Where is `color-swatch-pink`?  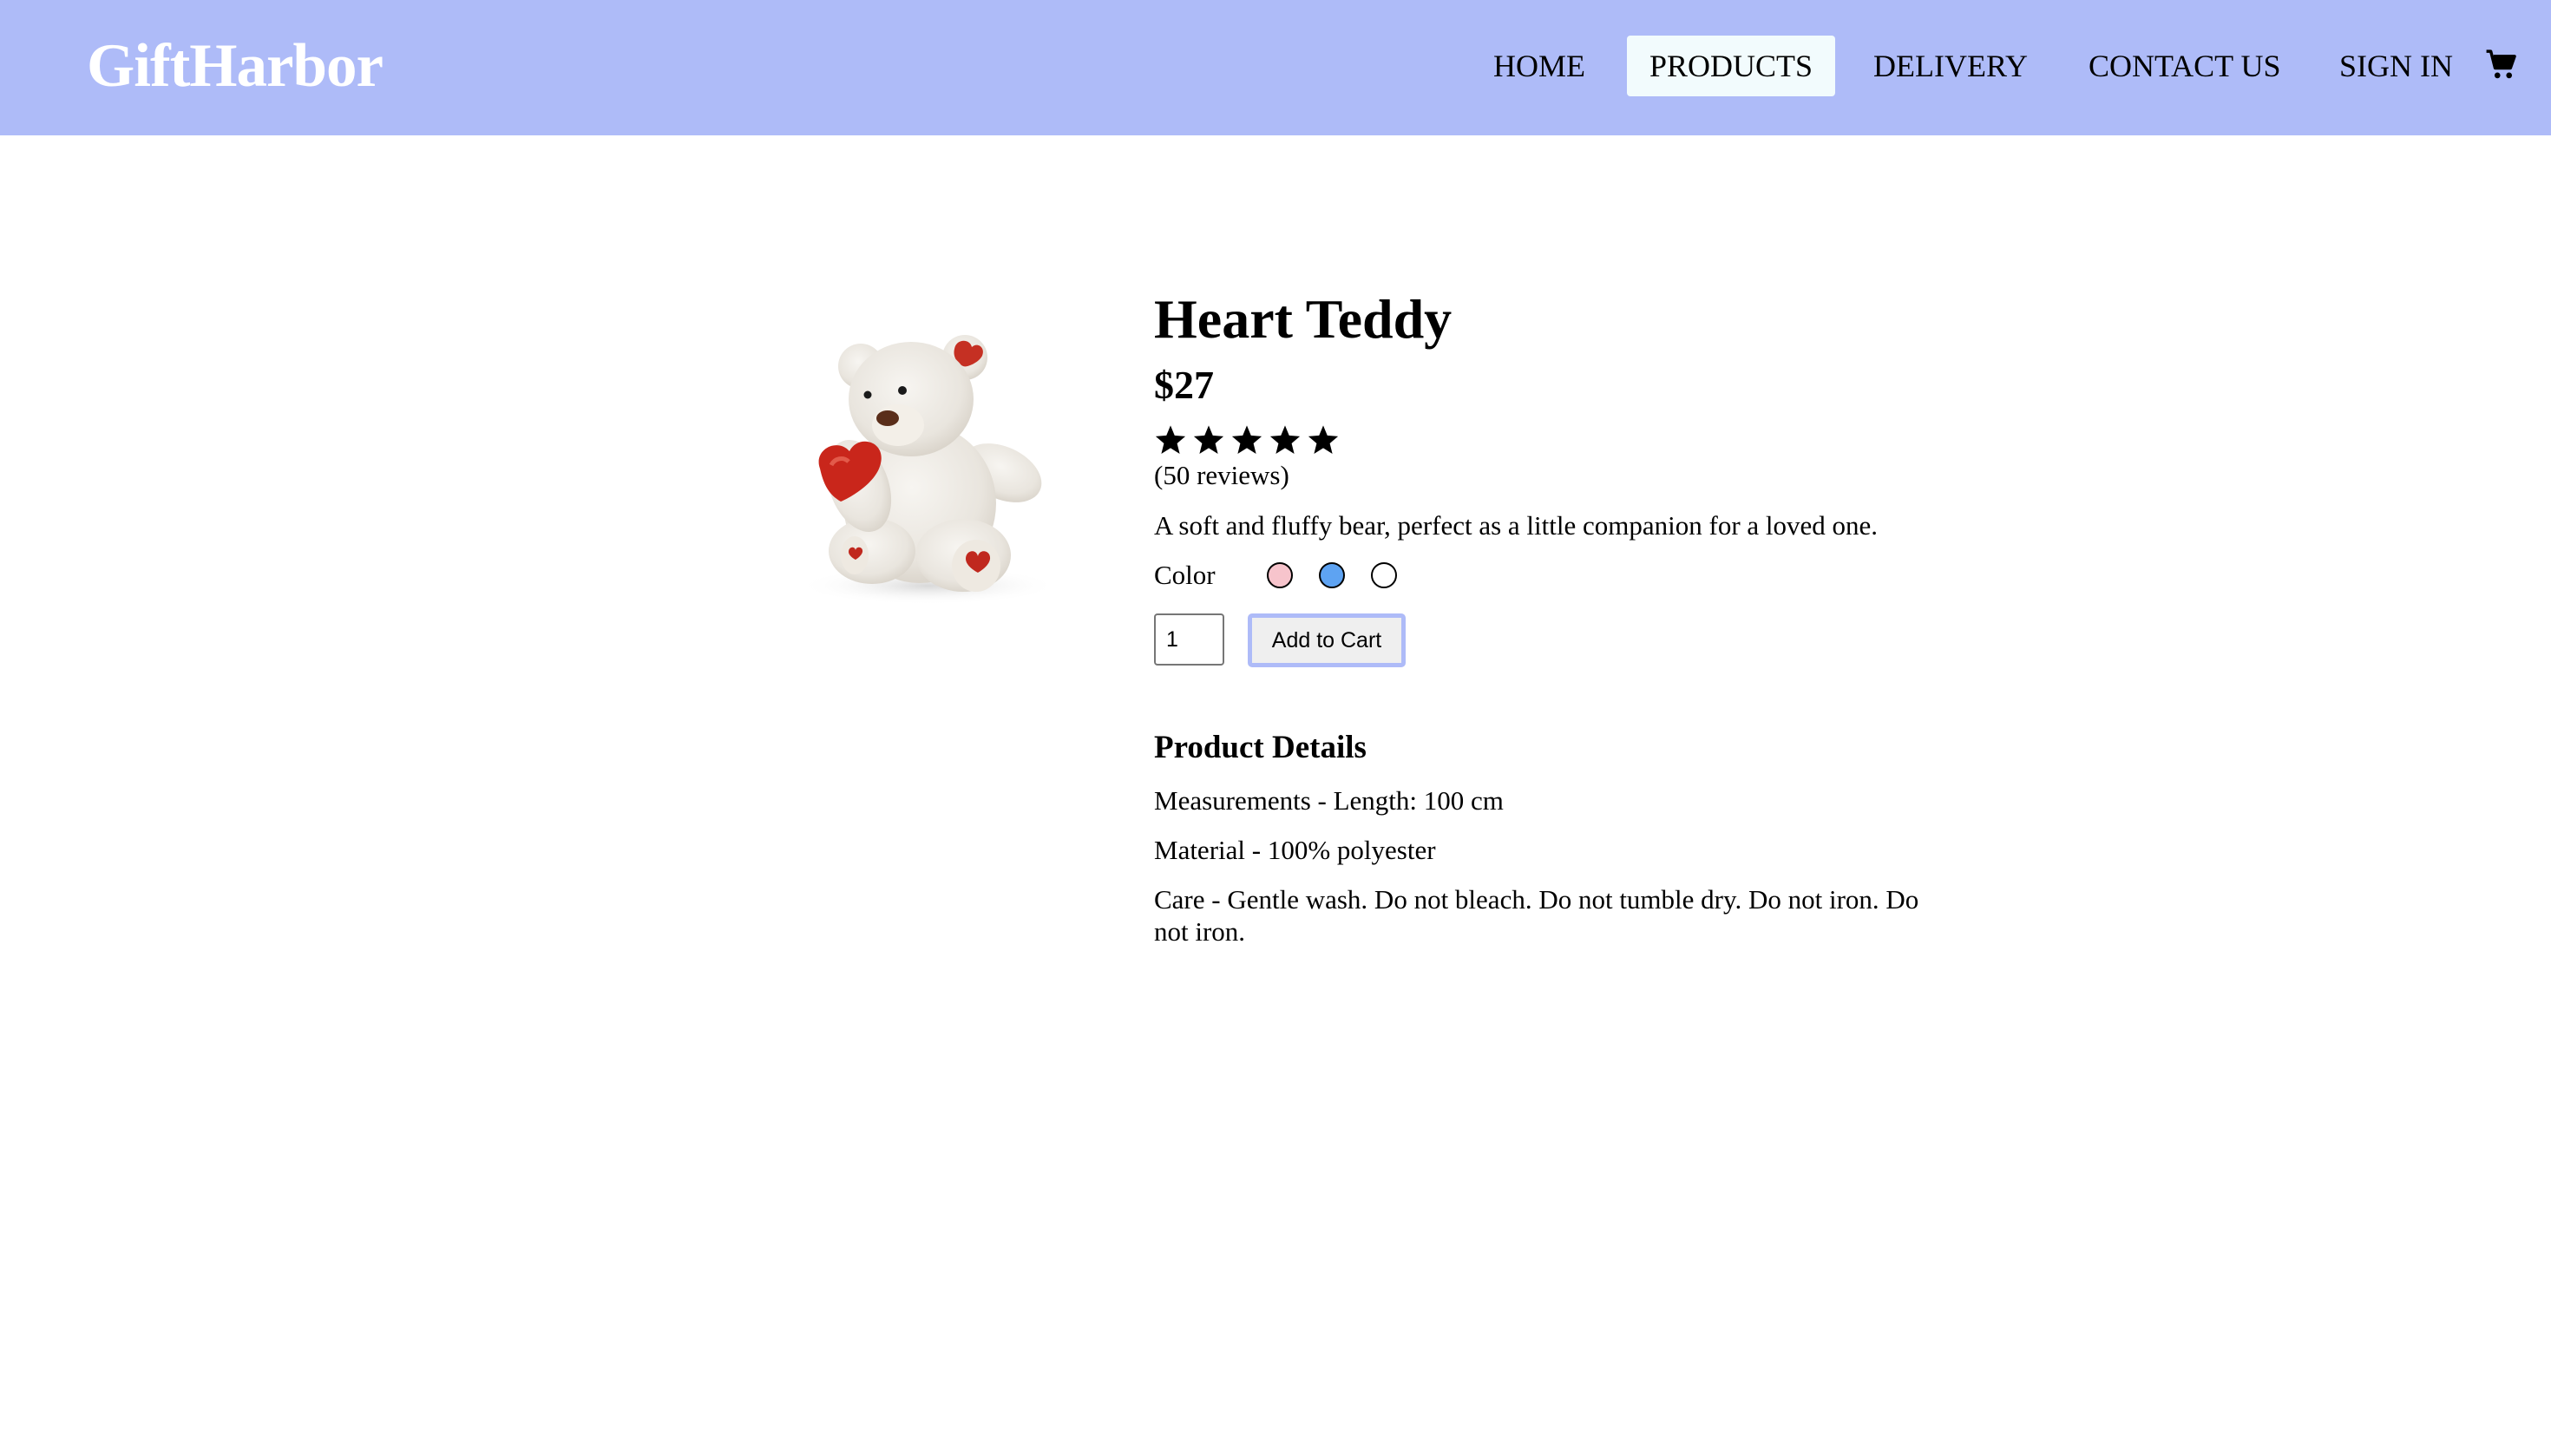
color-swatch-pink is located at coordinates (1280, 575).